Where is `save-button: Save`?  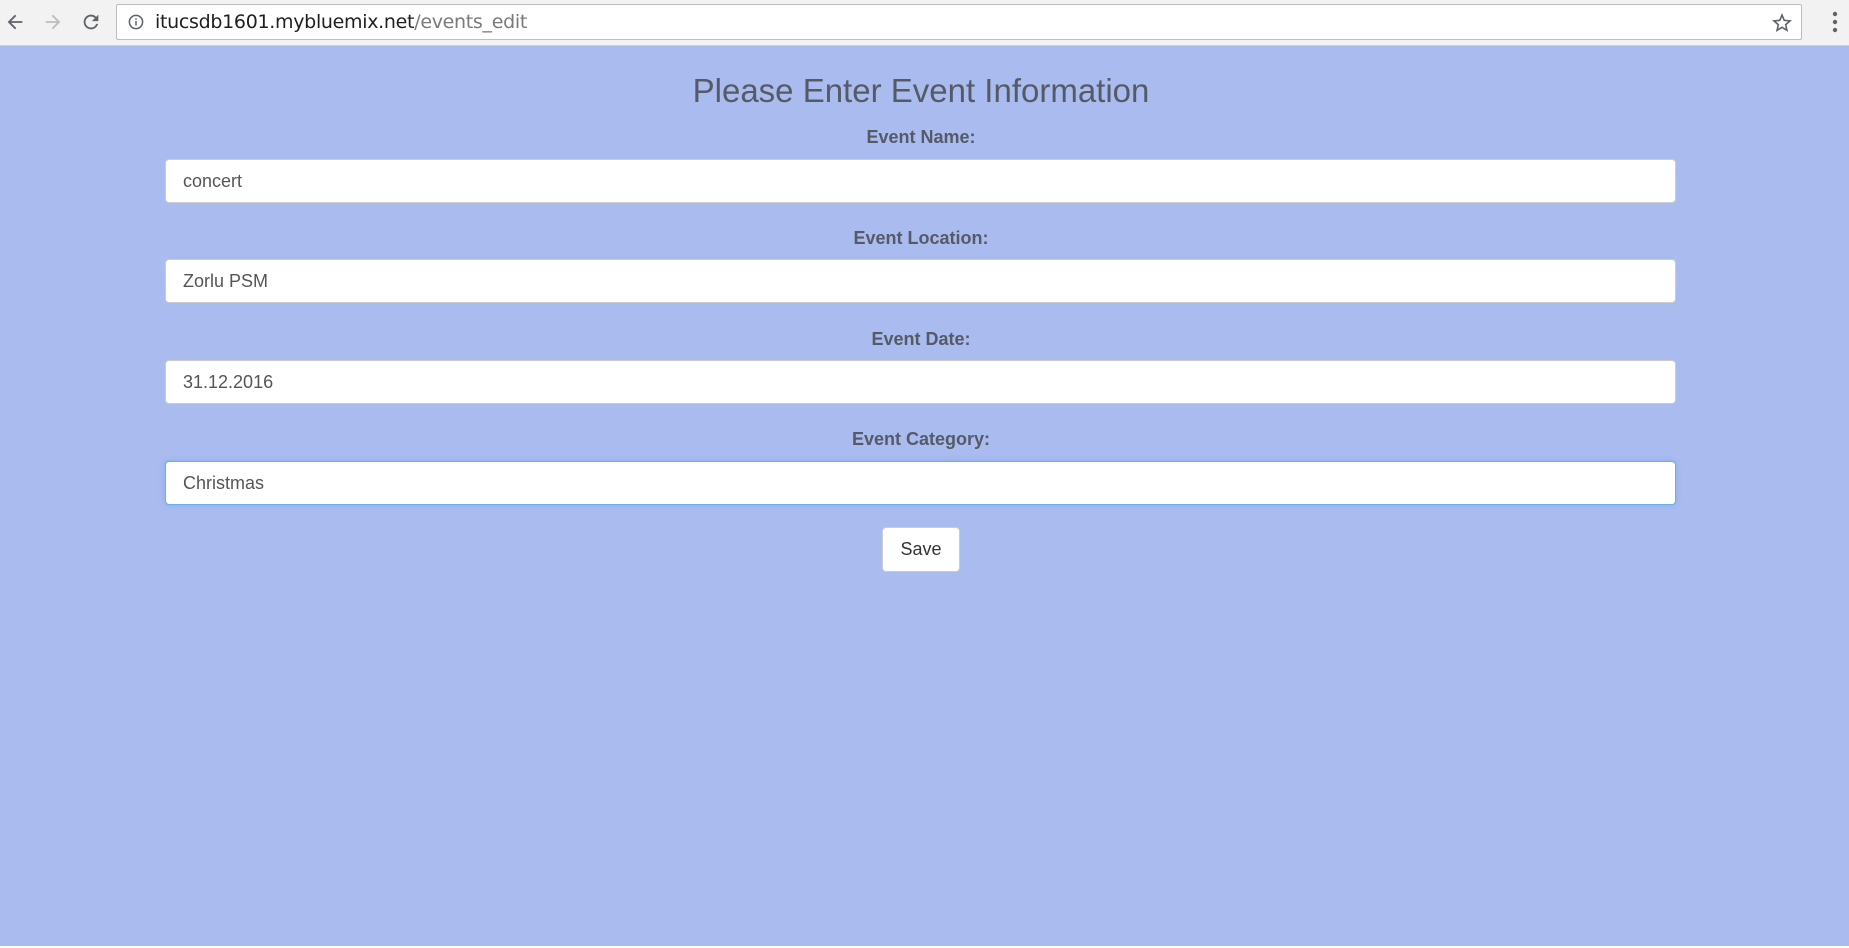
save-button: Save is located at coordinates (921, 549).